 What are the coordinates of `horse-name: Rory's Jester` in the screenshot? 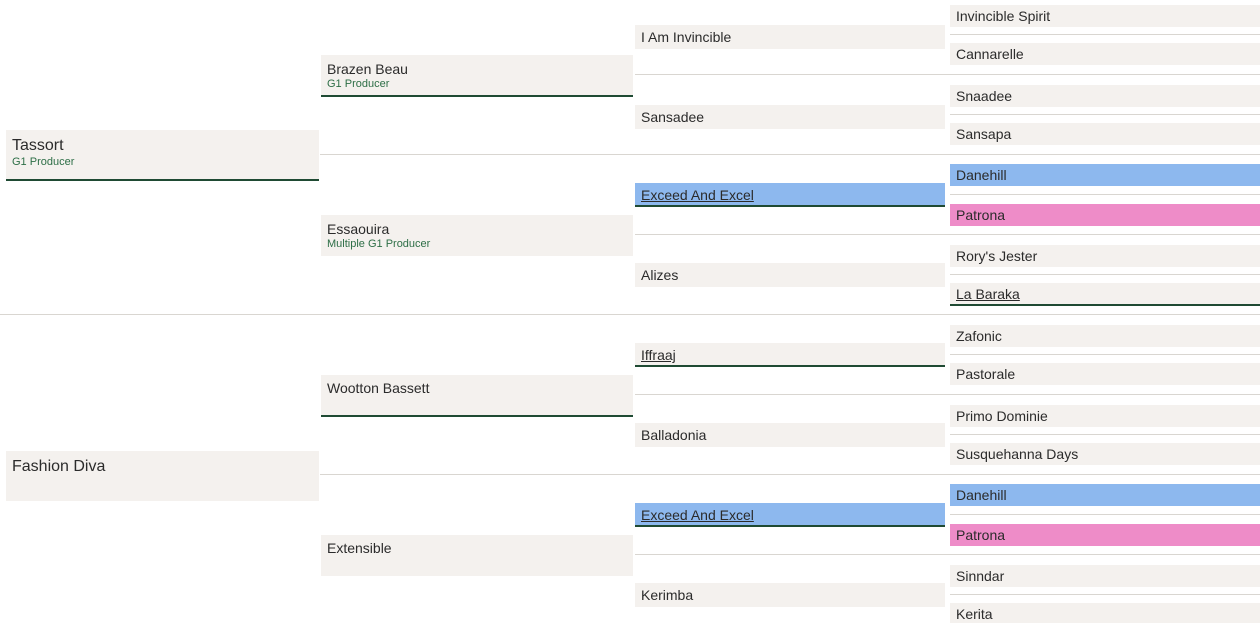 It's located at (1105, 256).